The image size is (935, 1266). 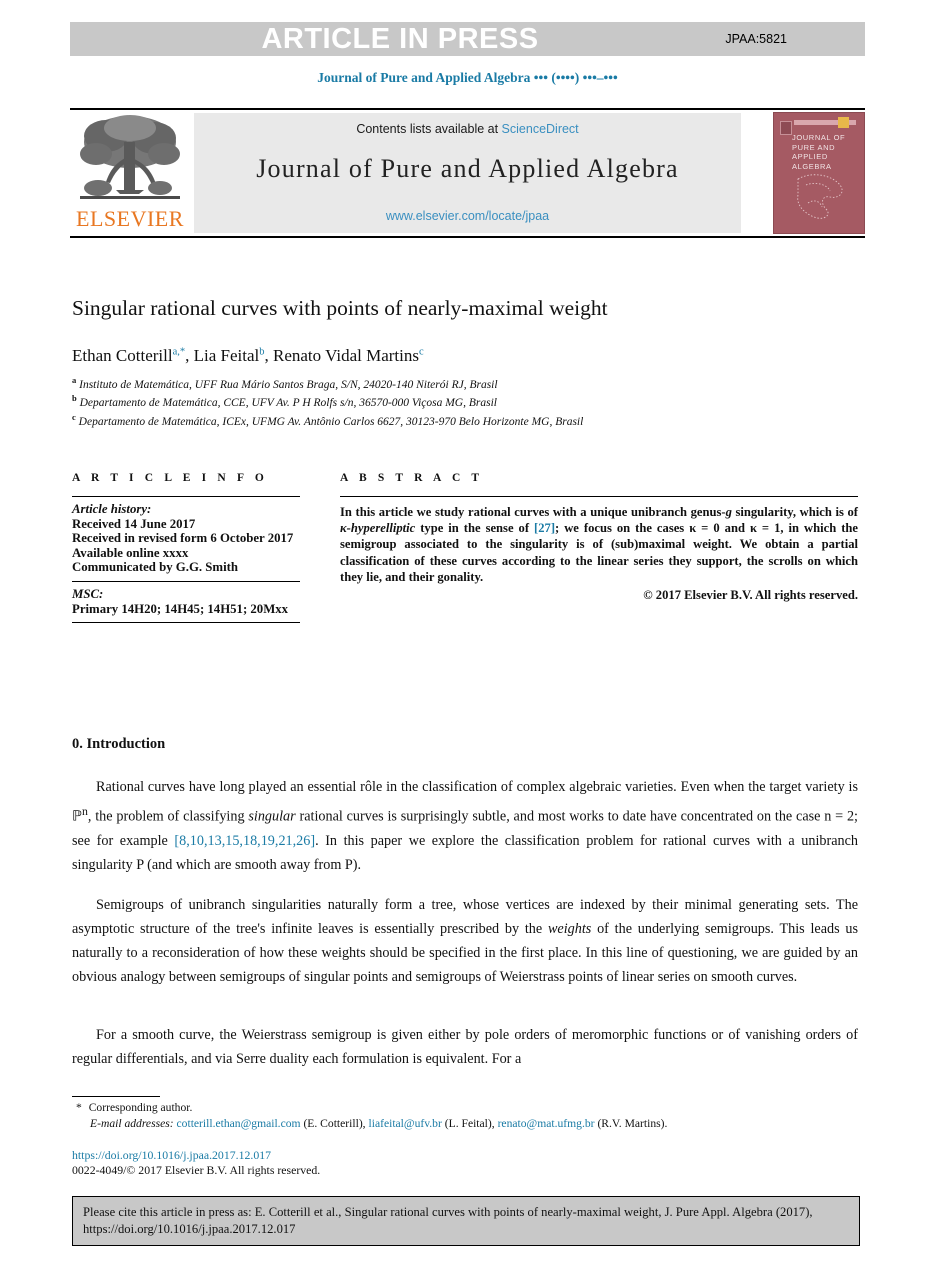 I want to click on msc-label: MSC:, so click(x=88, y=593).